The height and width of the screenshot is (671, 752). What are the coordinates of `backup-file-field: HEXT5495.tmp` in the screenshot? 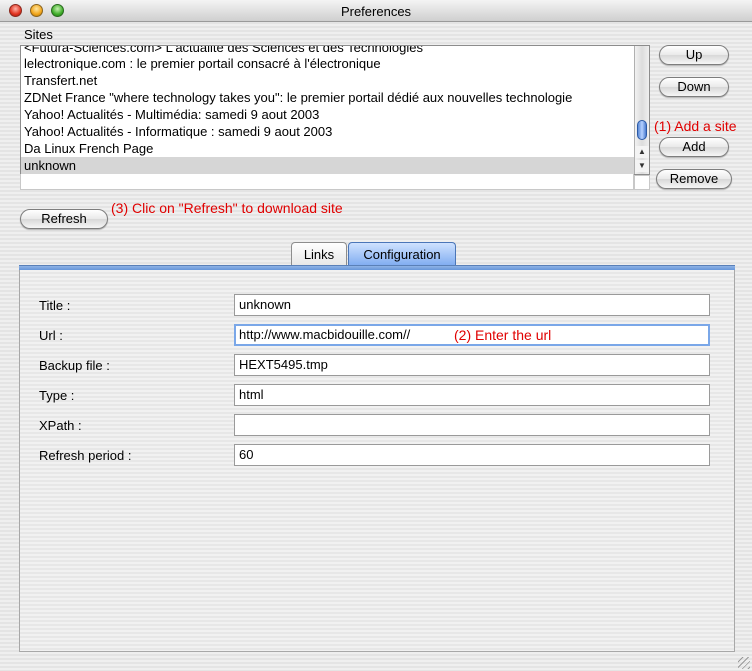 It's located at (472, 365).